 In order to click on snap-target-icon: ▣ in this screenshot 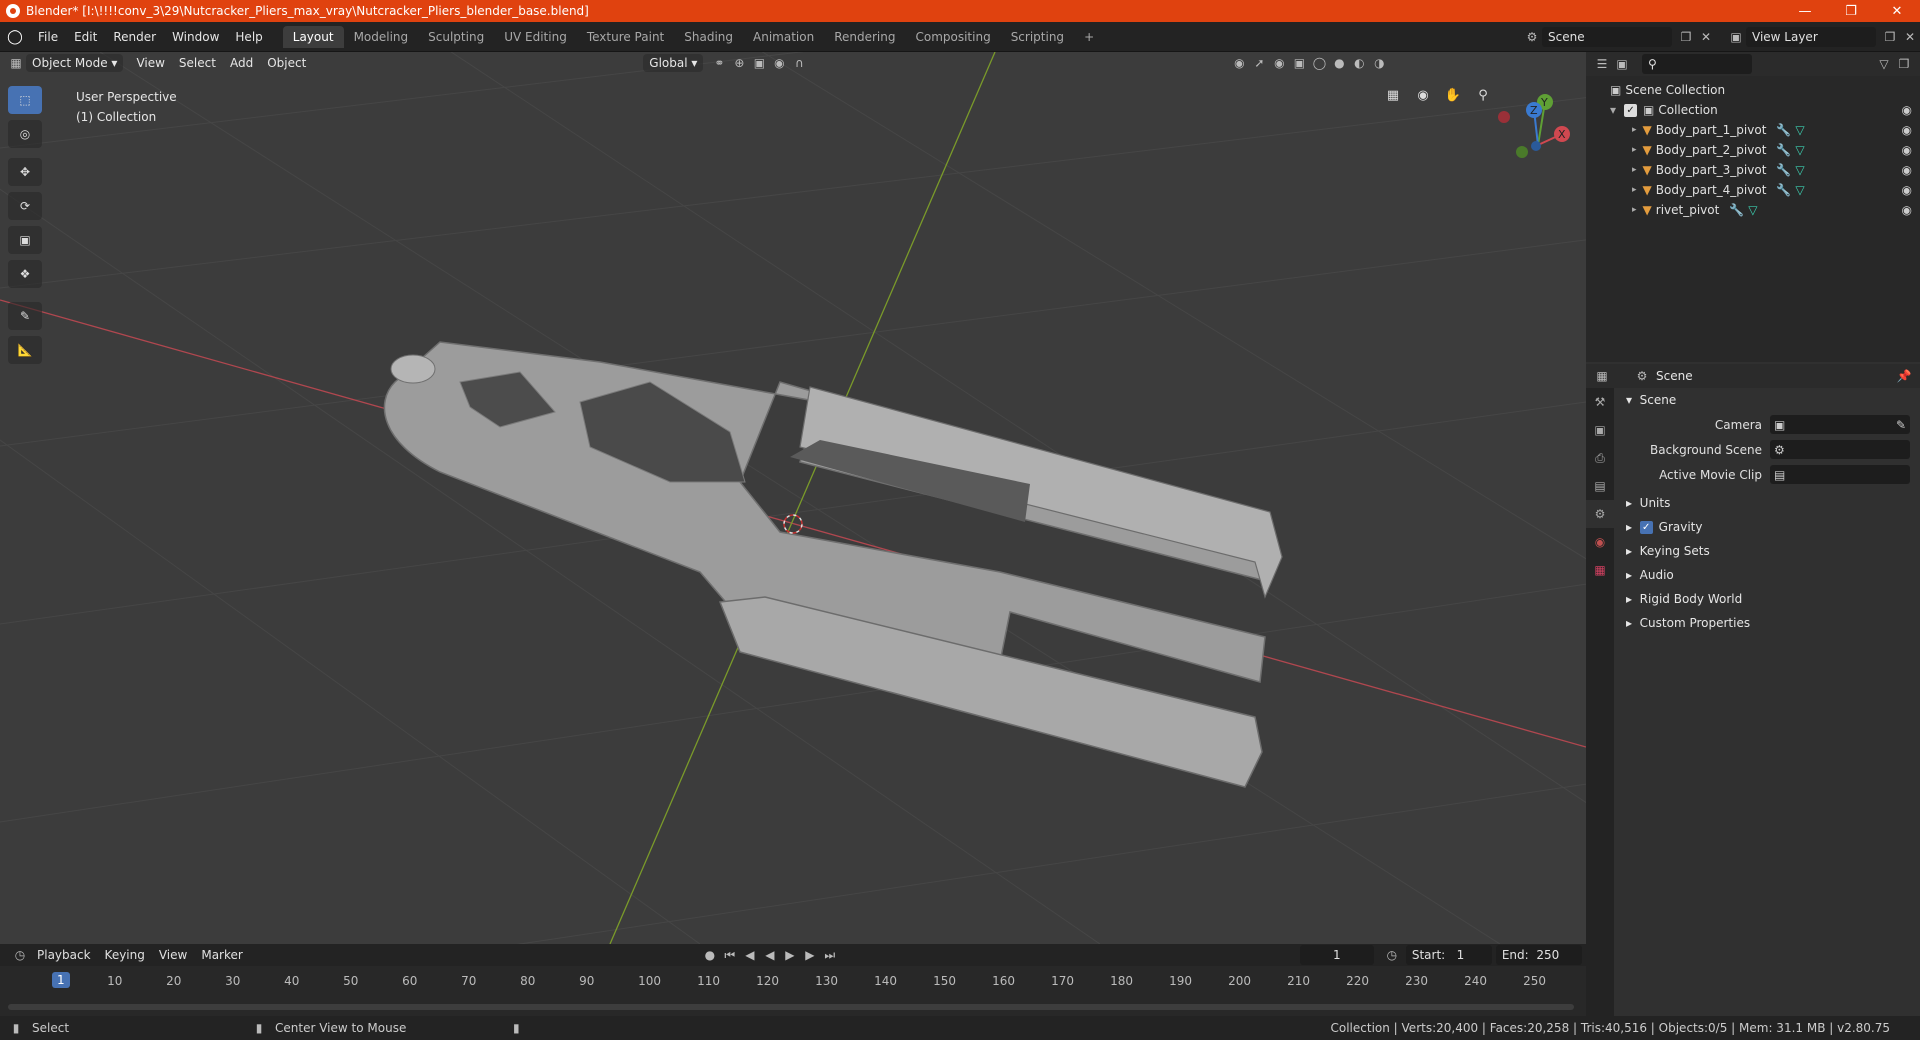, I will do `click(759, 63)`.